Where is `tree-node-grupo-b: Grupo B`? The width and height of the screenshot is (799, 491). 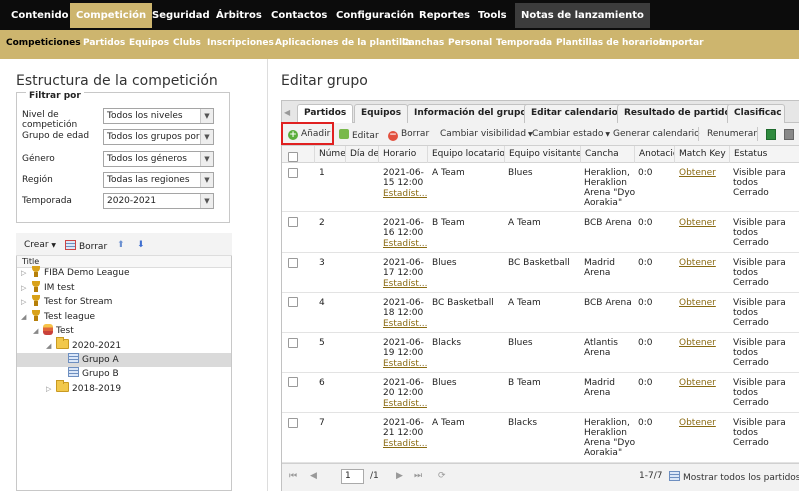
tree-node-grupo-b: Grupo B is located at coordinates (93, 374).